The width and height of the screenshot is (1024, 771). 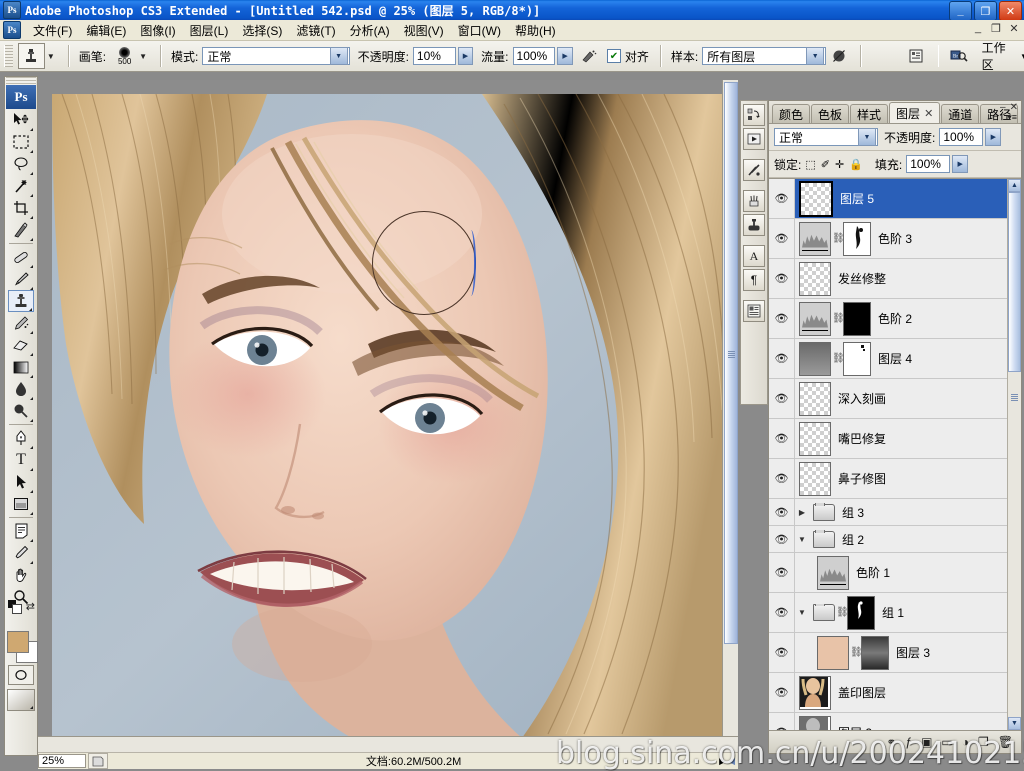 I want to click on airbrush-icon, so click(x=589, y=56).